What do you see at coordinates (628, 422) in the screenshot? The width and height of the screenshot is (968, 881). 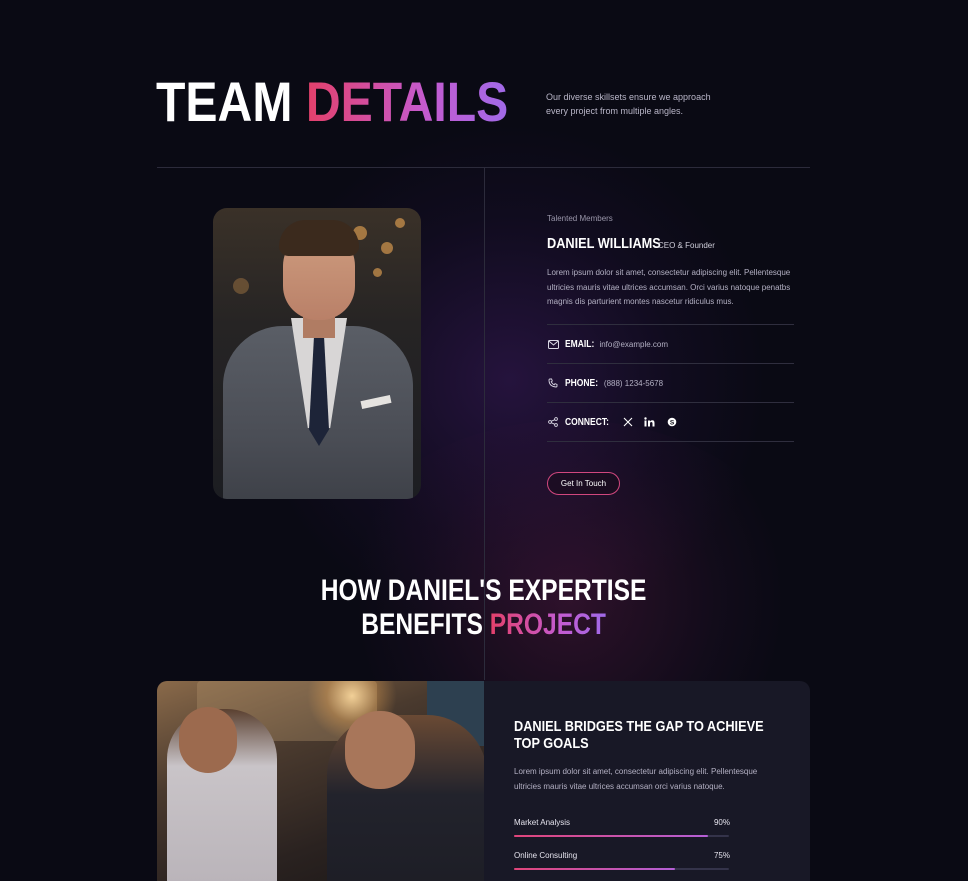 I see `x-icon` at bounding box center [628, 422].